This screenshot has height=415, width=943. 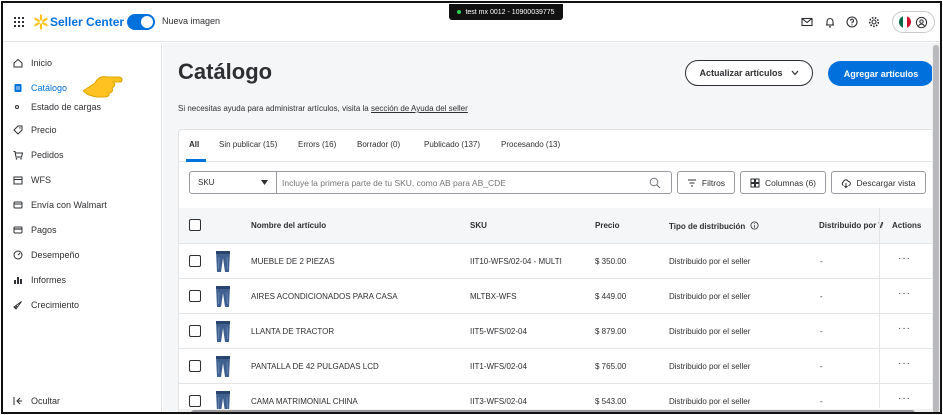 What do you see at coordinates (46, 255) in the screenshot?
I see `sidebar-item-desempeno: Desempeño` at bounding box center [46, 255].